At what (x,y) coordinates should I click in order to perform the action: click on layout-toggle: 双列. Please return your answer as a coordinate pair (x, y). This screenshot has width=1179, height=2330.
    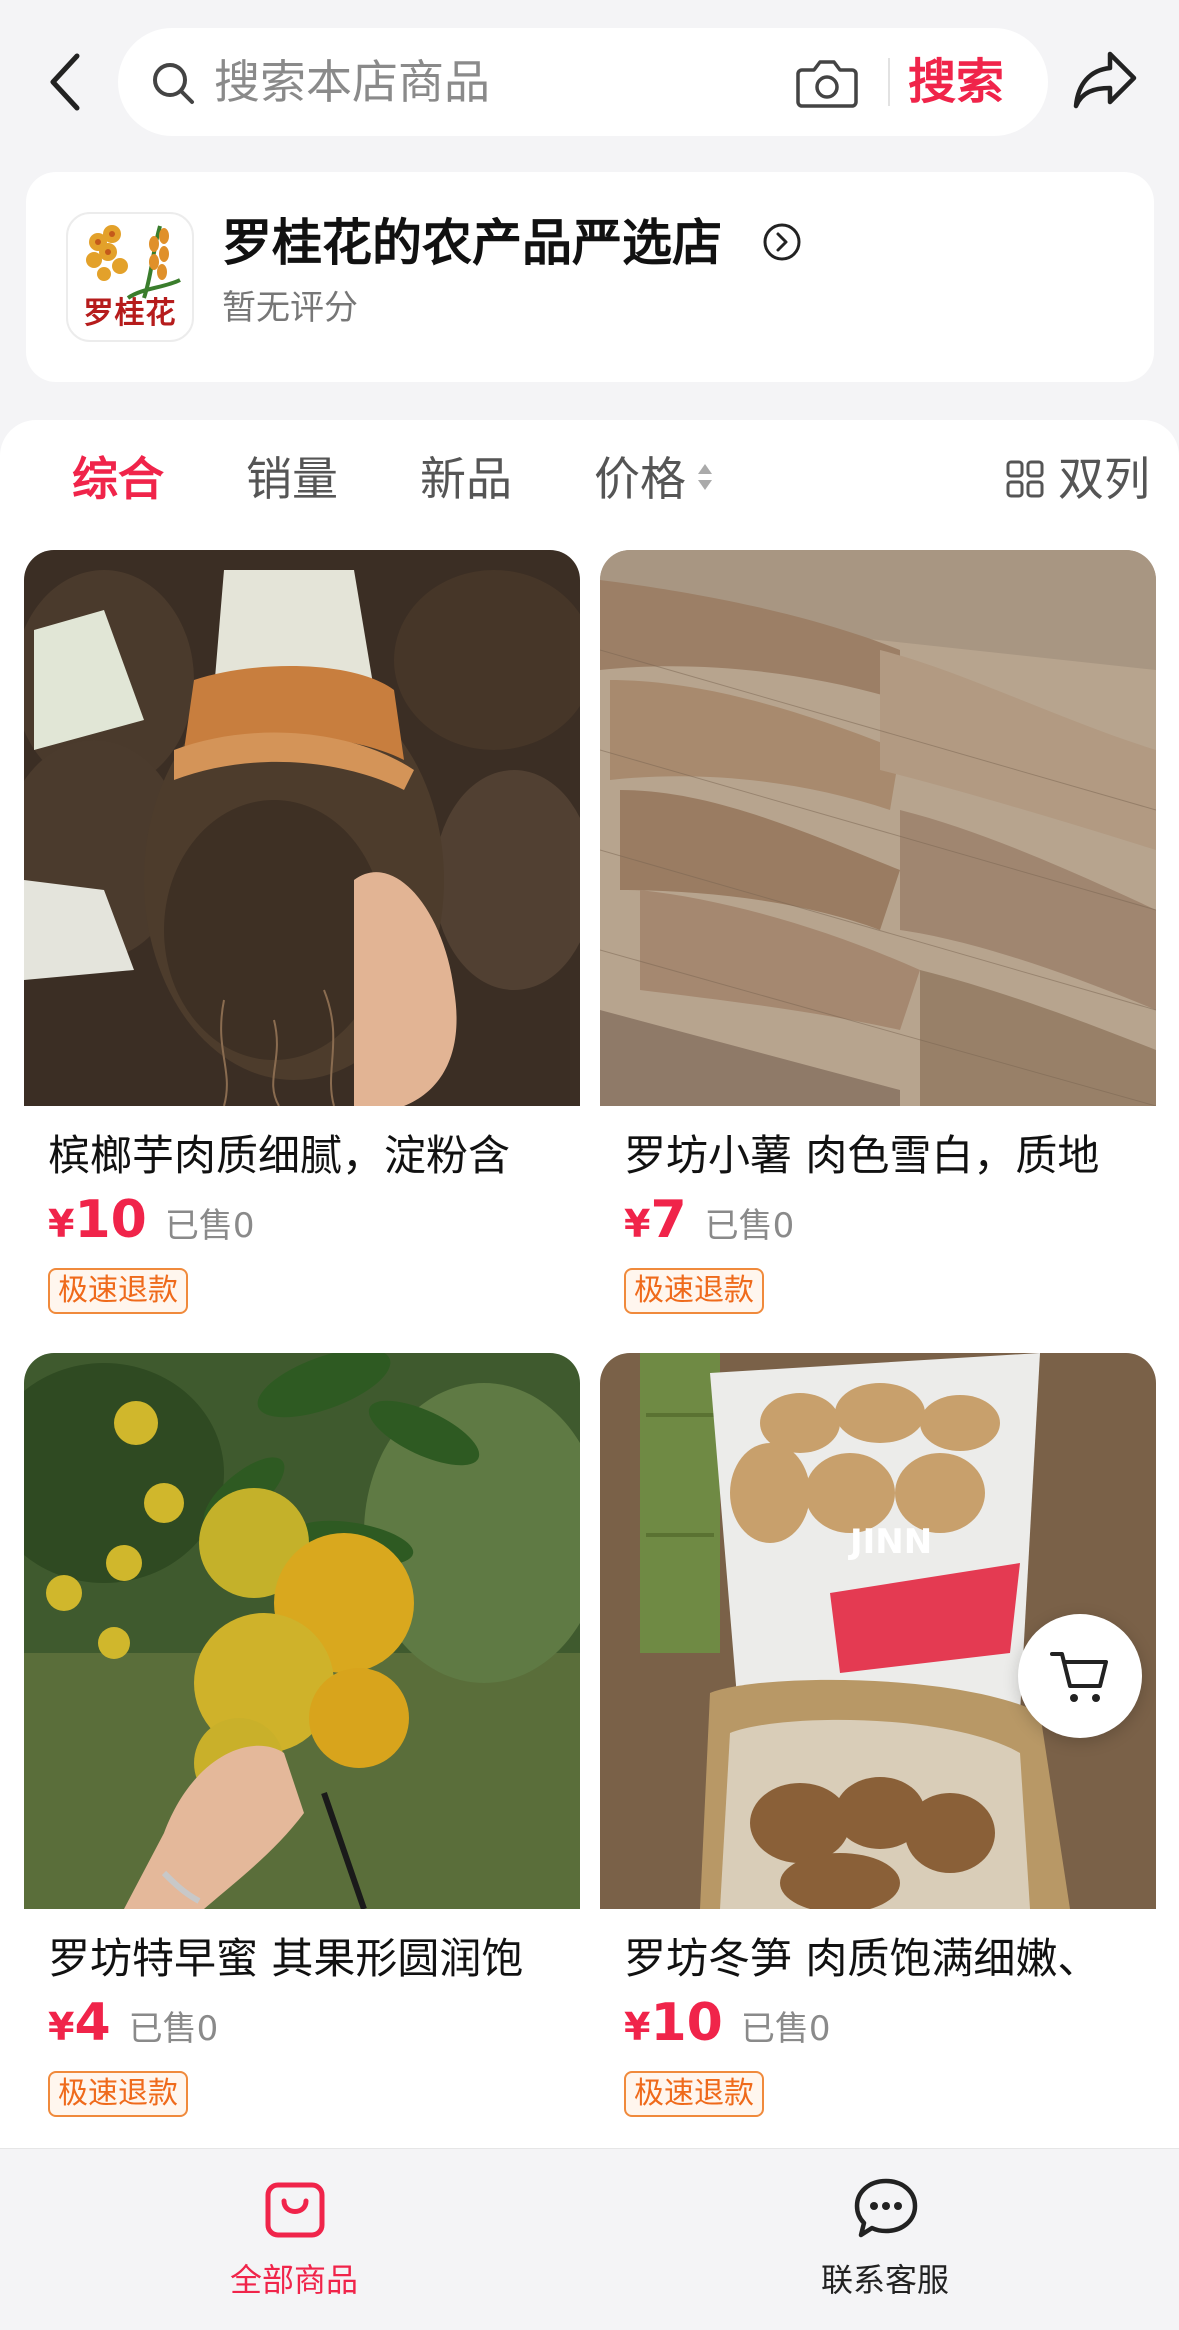
    Looking at the image, I should click on (1078, 479).